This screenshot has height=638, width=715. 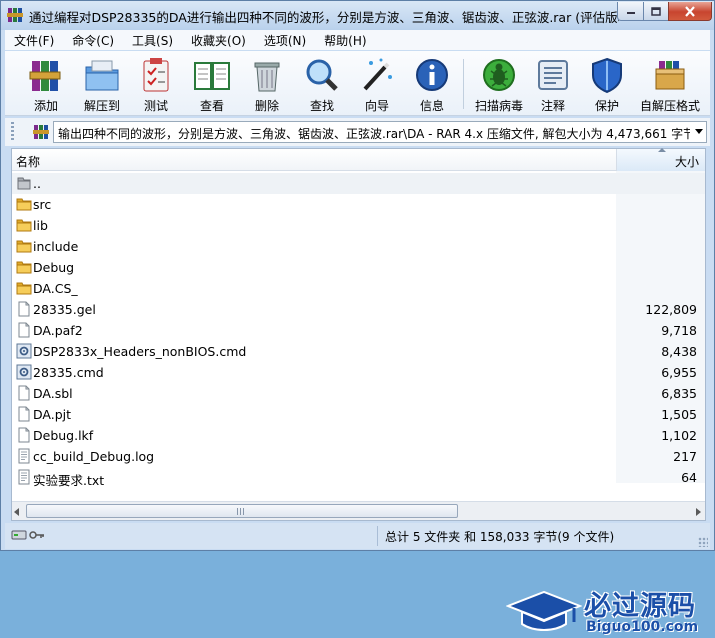 What do you see at coordinates (24, 183) in the screenshot?
I see `parent-folder-icon` at bounding box center [24, 183].